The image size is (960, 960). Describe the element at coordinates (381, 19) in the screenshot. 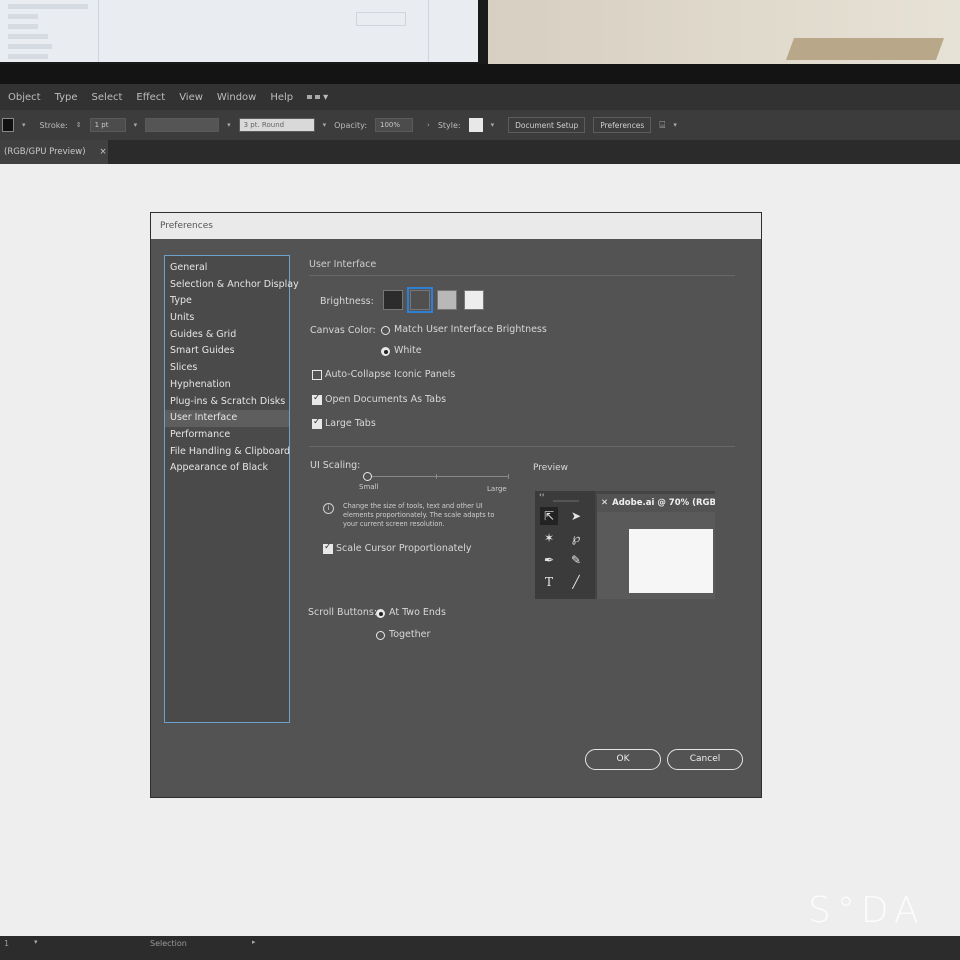

I see `blurred-box` at that location.